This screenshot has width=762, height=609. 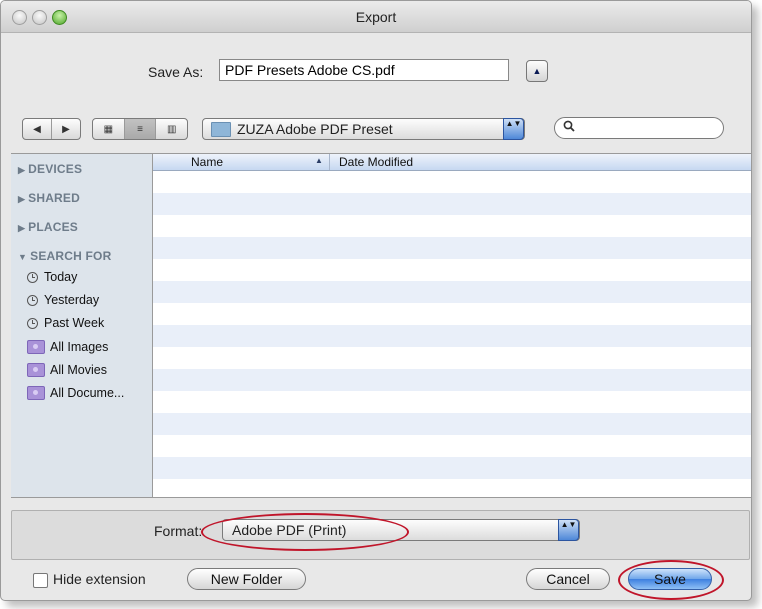 I want to click on back-forward-control: ◀ ▶, so click(x=51, y=129).